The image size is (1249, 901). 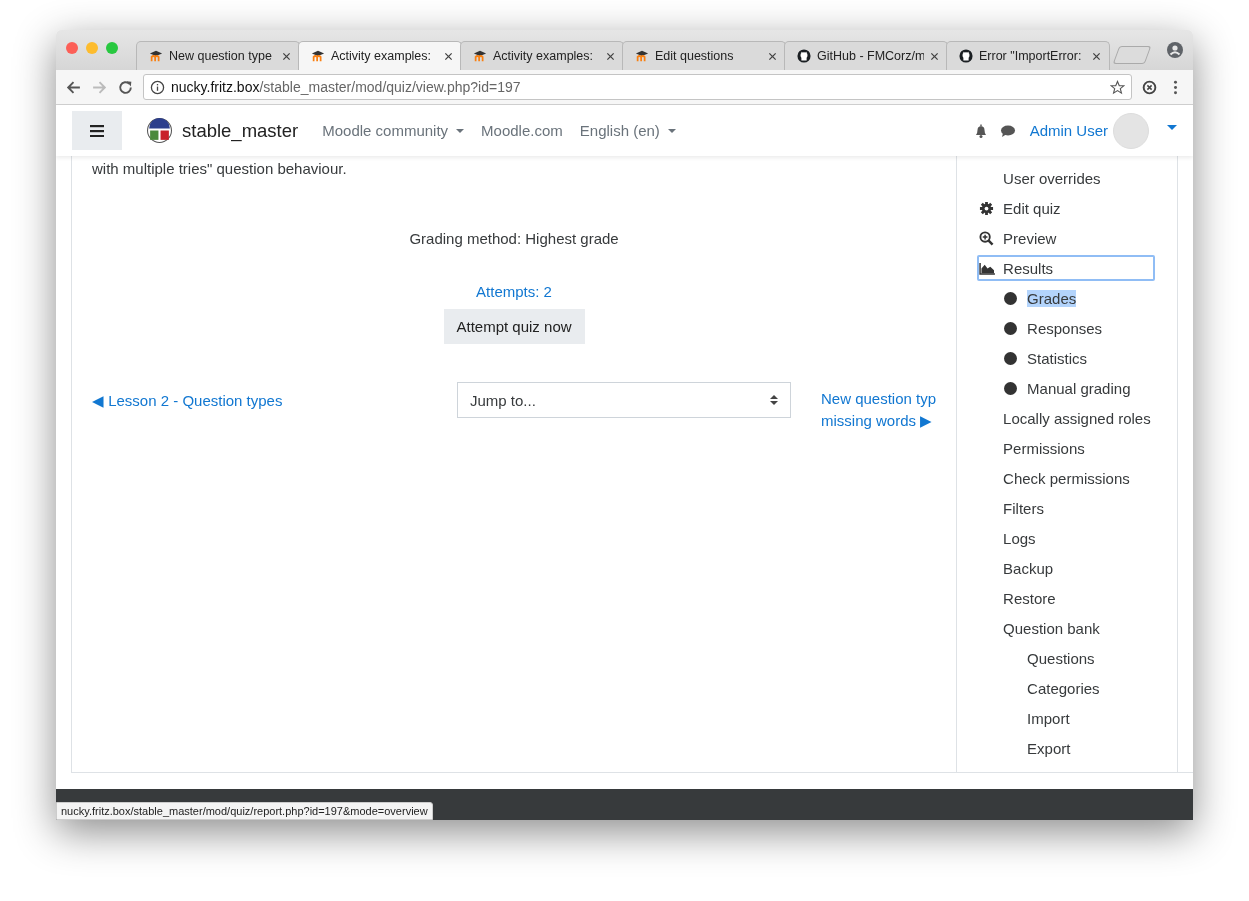 I want to click on admin-menu-item: Categories, so click(x=1066, y=688).